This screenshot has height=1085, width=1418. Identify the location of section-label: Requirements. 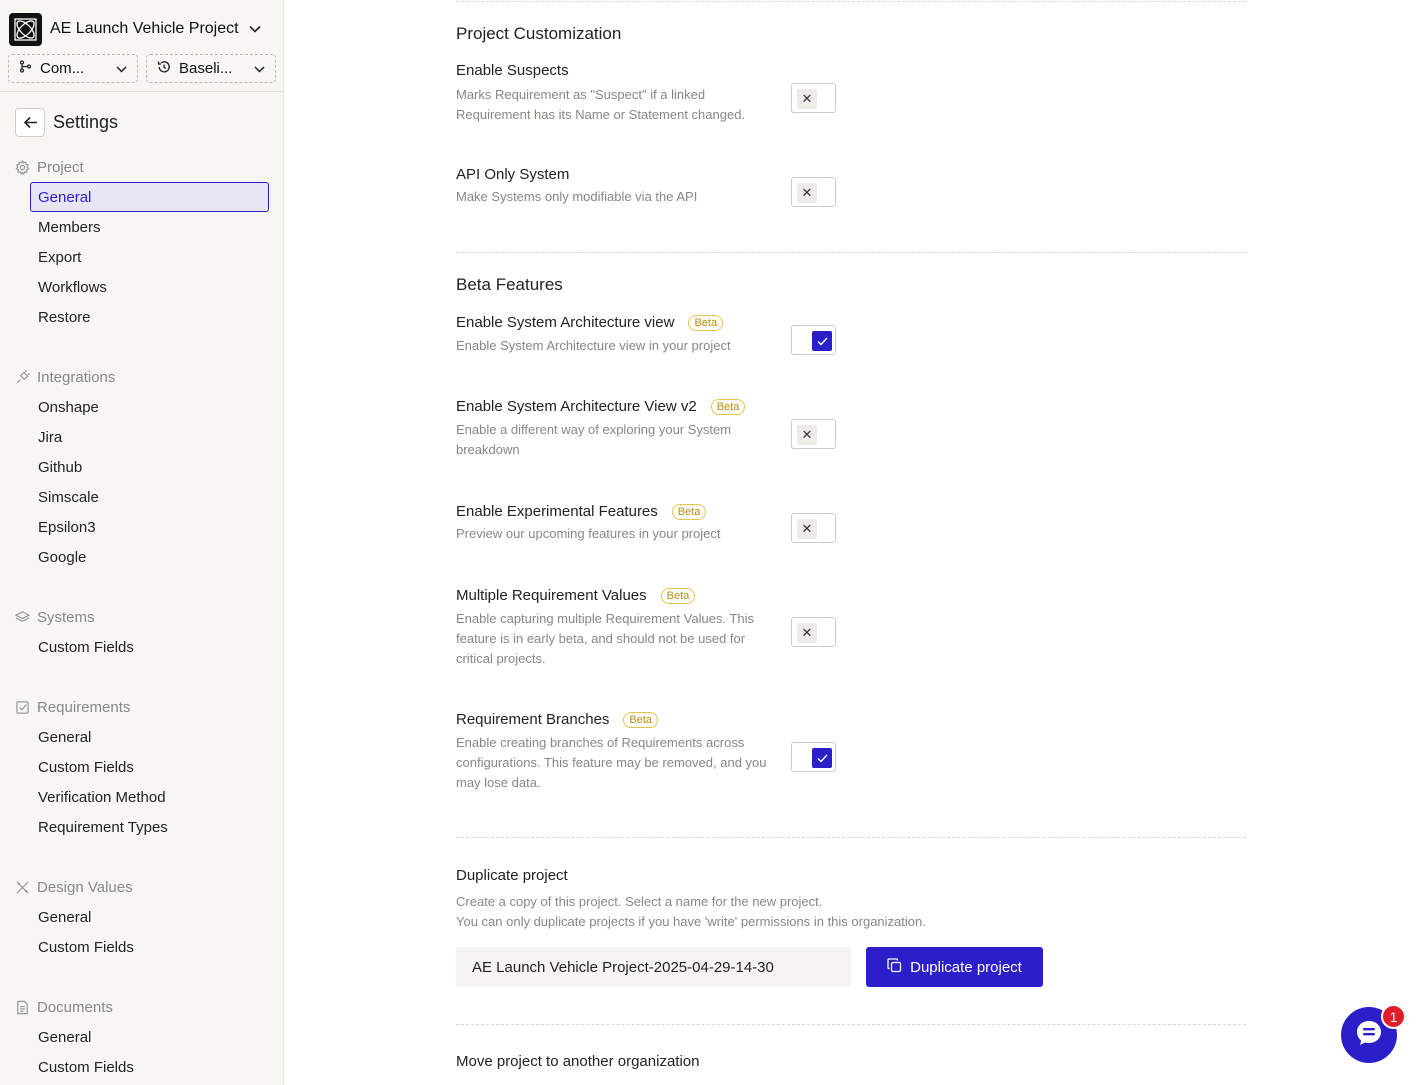
(84, 707).